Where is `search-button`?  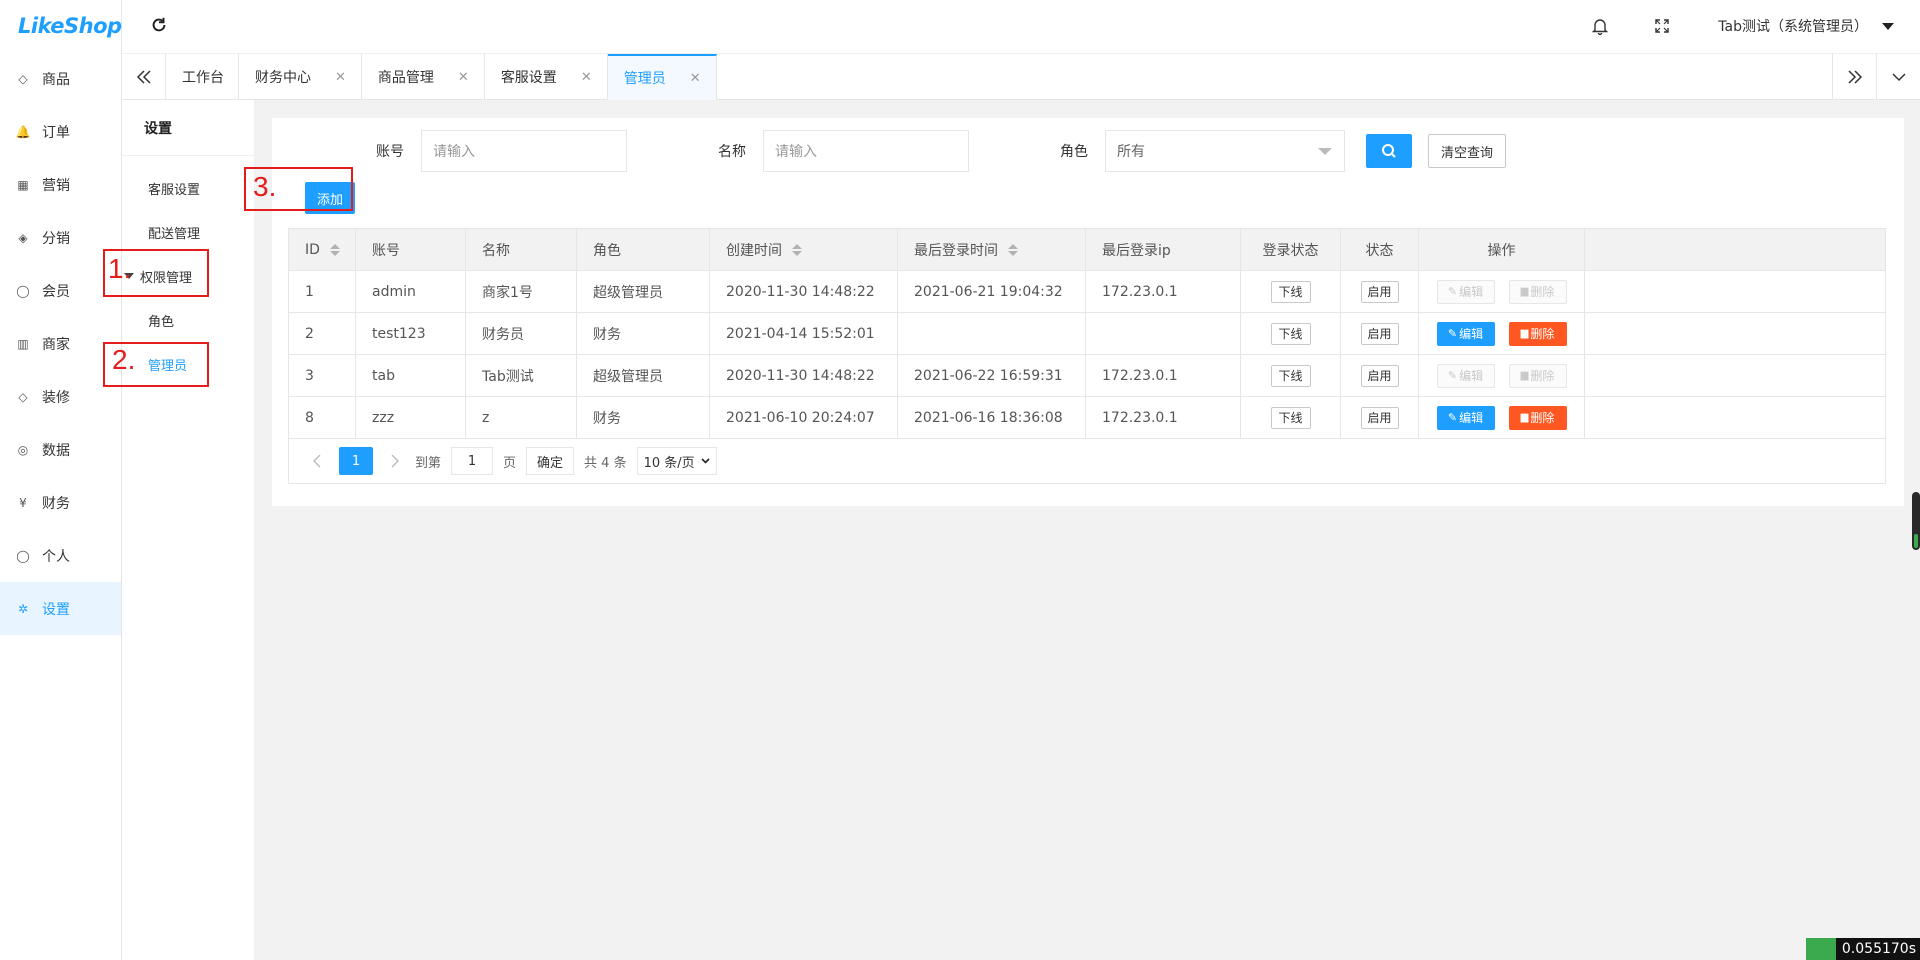 search-button is located at coordinates (1389, 151).